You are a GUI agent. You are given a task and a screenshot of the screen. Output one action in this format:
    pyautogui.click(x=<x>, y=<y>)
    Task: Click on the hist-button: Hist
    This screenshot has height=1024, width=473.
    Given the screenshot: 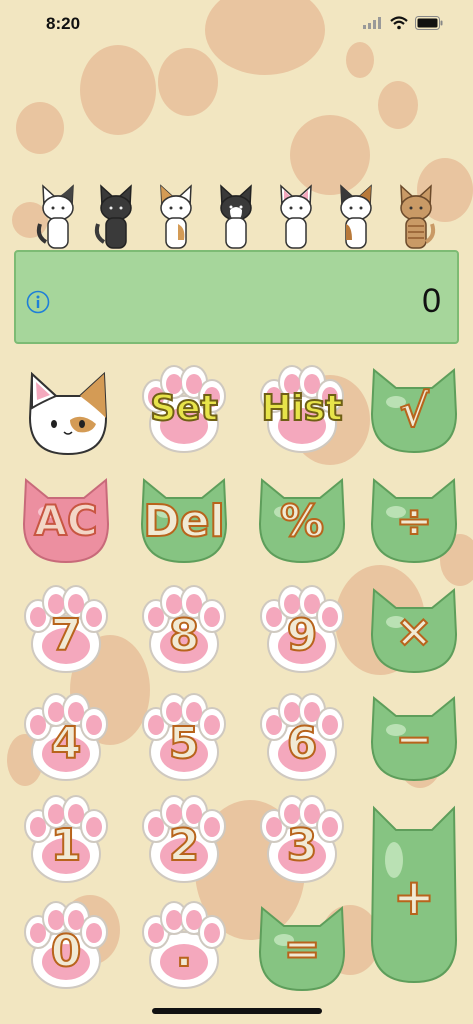 What is the action you would take?
    pyautogui.click(x=302, y=410)
    